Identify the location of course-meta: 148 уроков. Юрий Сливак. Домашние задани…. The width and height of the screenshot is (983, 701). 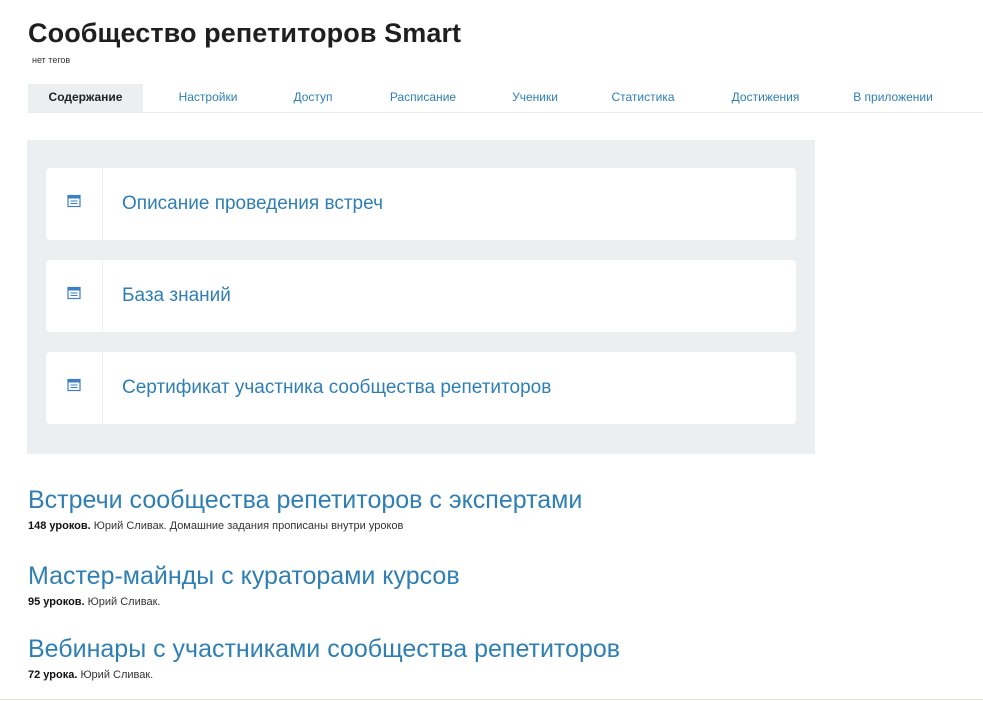
(305, 526).